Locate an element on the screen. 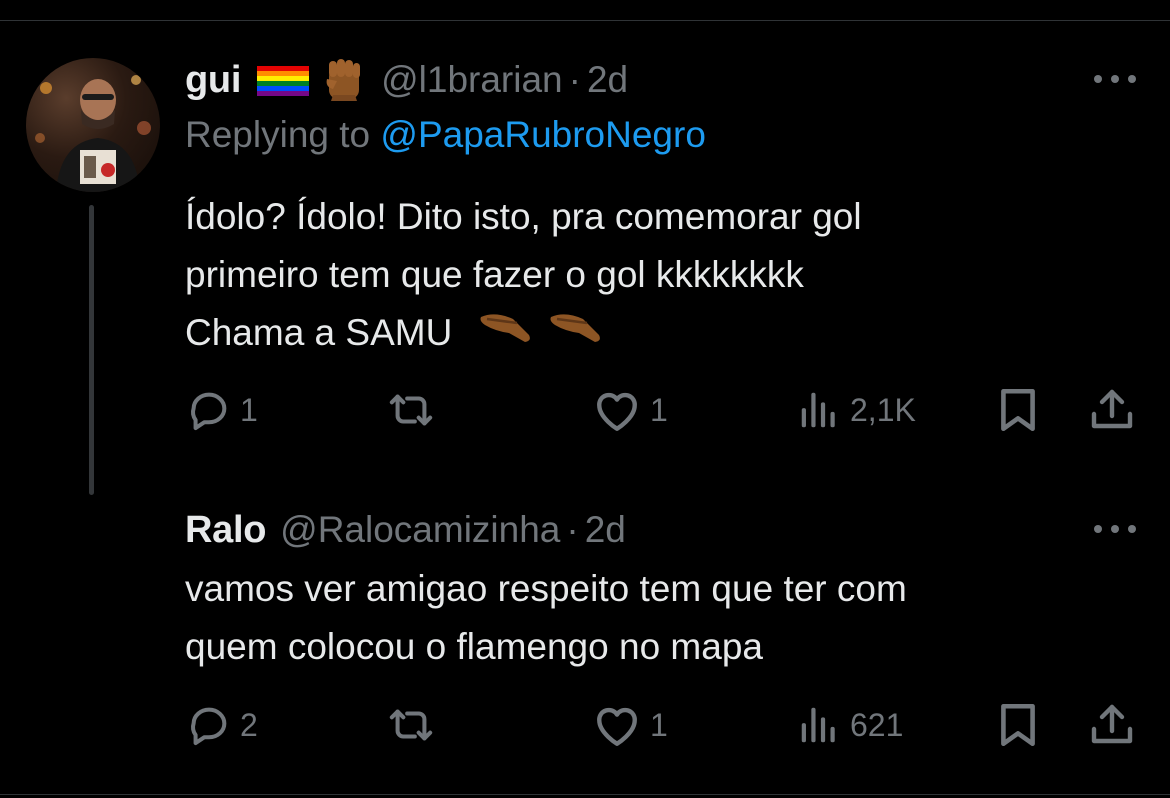 This screenshot has width=1170, height=798. reply-button: 1 is located at coordinates (222, 410).